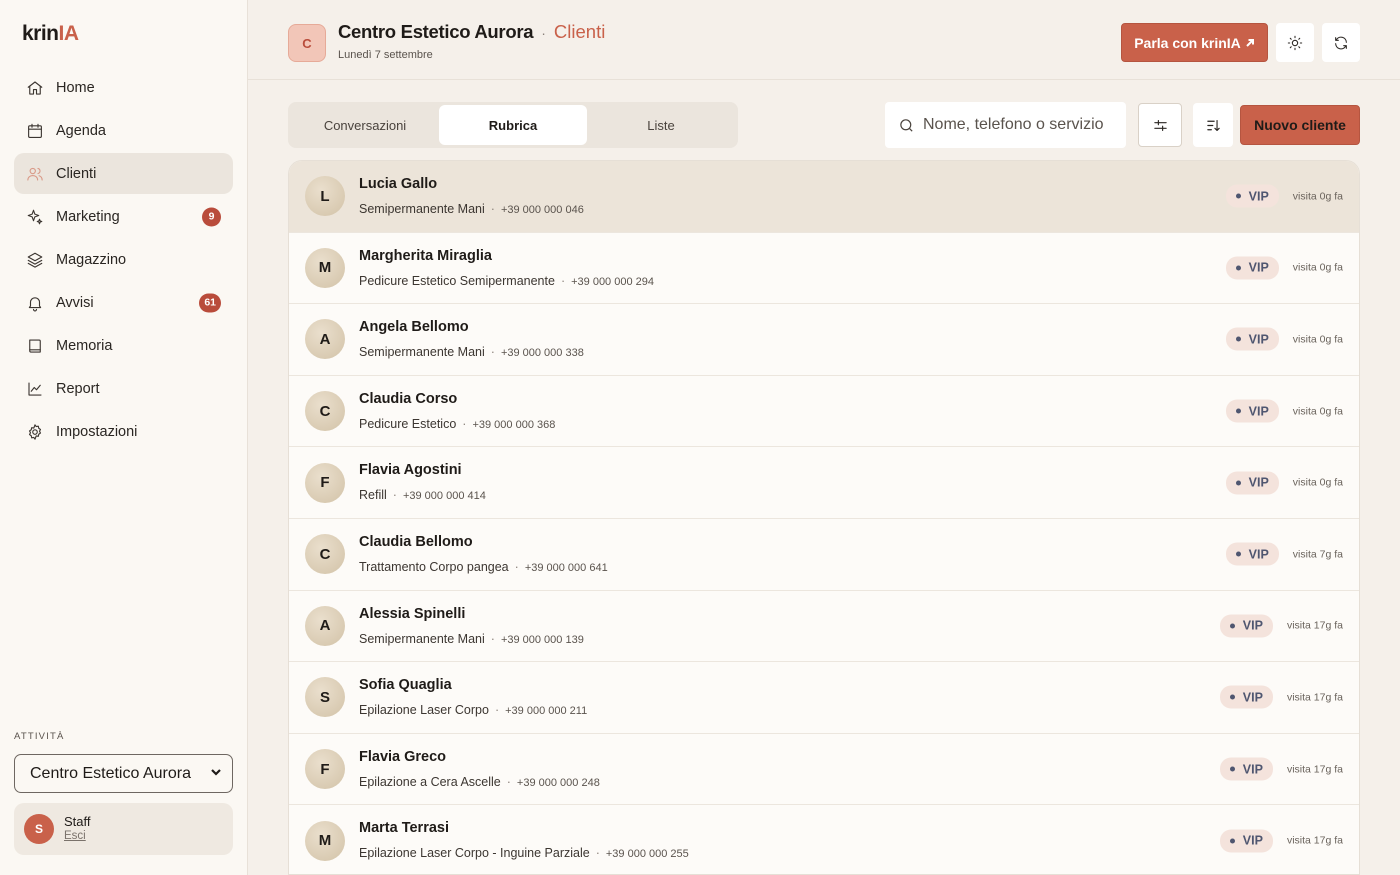 The image size is (1400, 875). I want to click on last-visit: visita 17g fa, so click(1314, 697).